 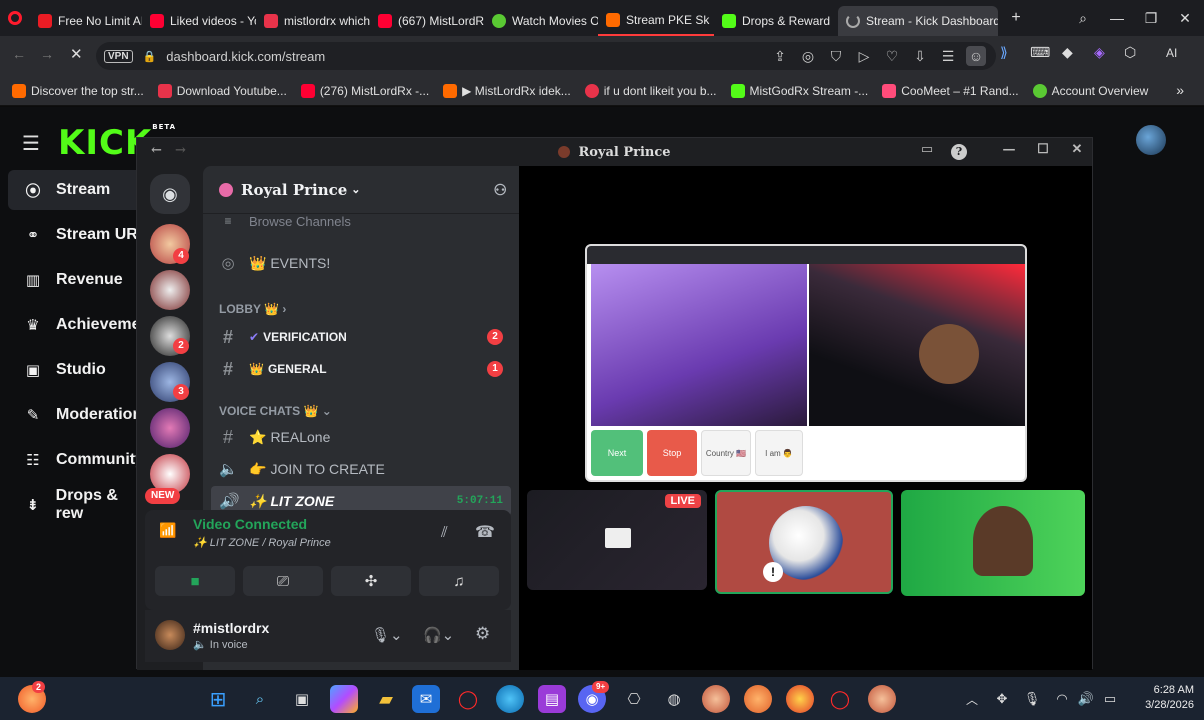 I want to click on search-tabs-icon: ⌕, so click(x=1083, y=18).